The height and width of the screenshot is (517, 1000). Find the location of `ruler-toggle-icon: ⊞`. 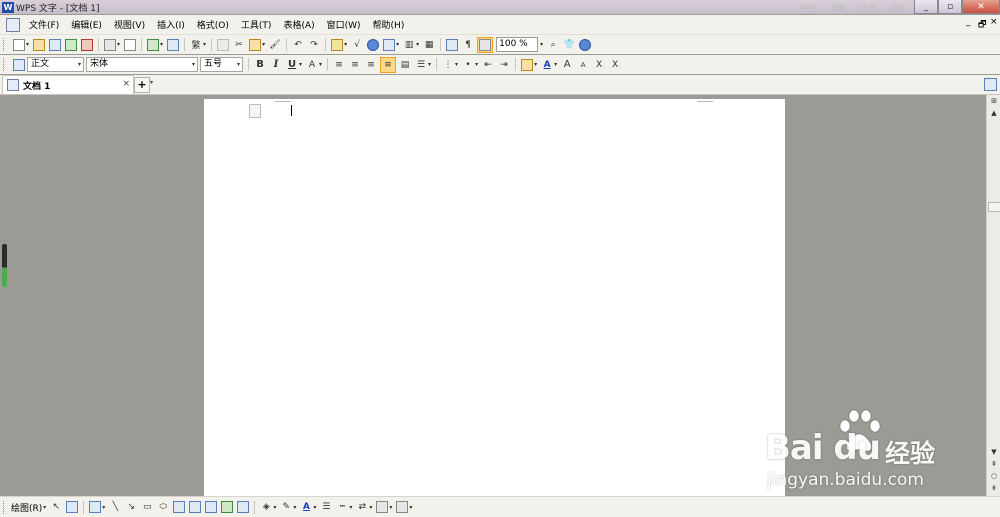

ruler-toggle-icon: ⊞ is located at coordinates (994, 101).